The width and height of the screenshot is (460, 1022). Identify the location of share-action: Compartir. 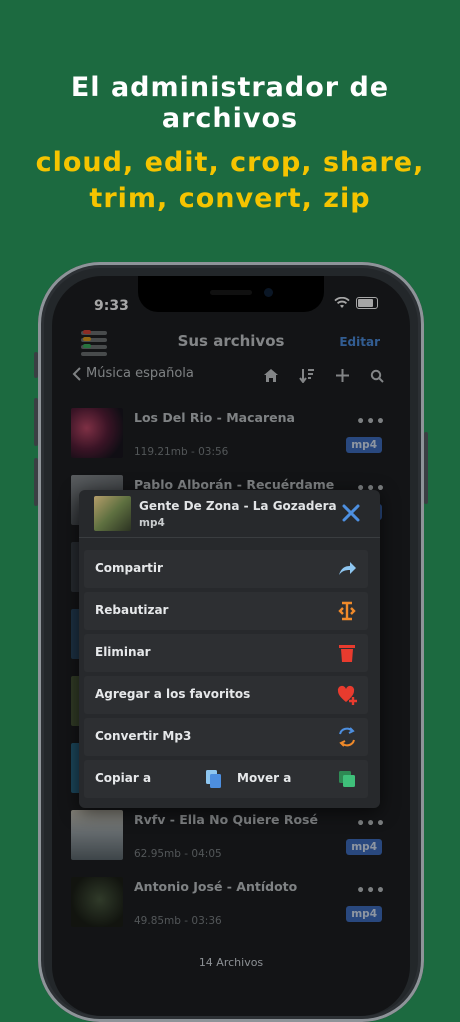
(226, 569).